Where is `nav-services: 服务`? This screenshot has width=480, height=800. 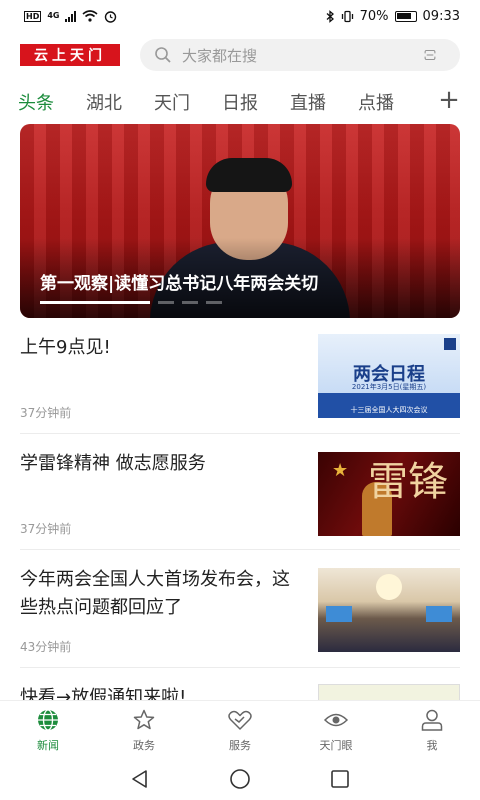 nav-services: 服务 is located at coordinates (240, 729).